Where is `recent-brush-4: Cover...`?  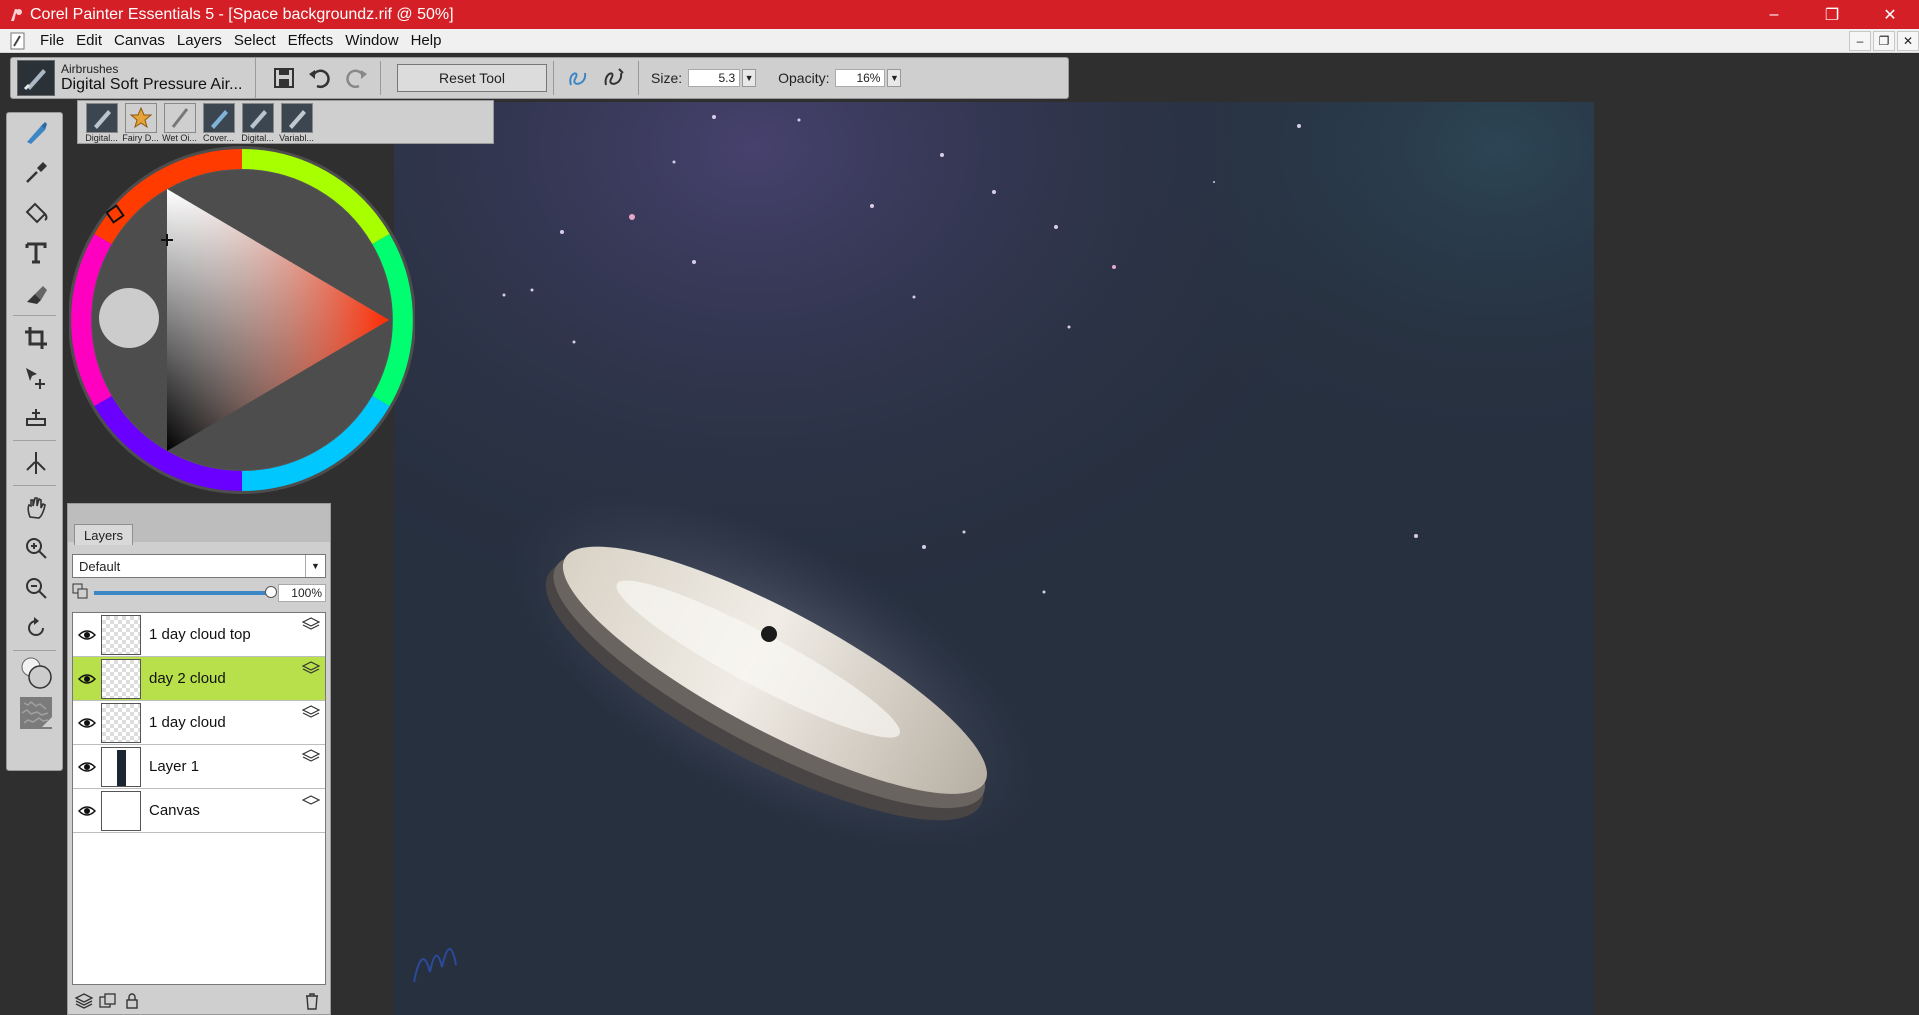
recent-brush-4: Cover... is located at coordinates (218, 123).